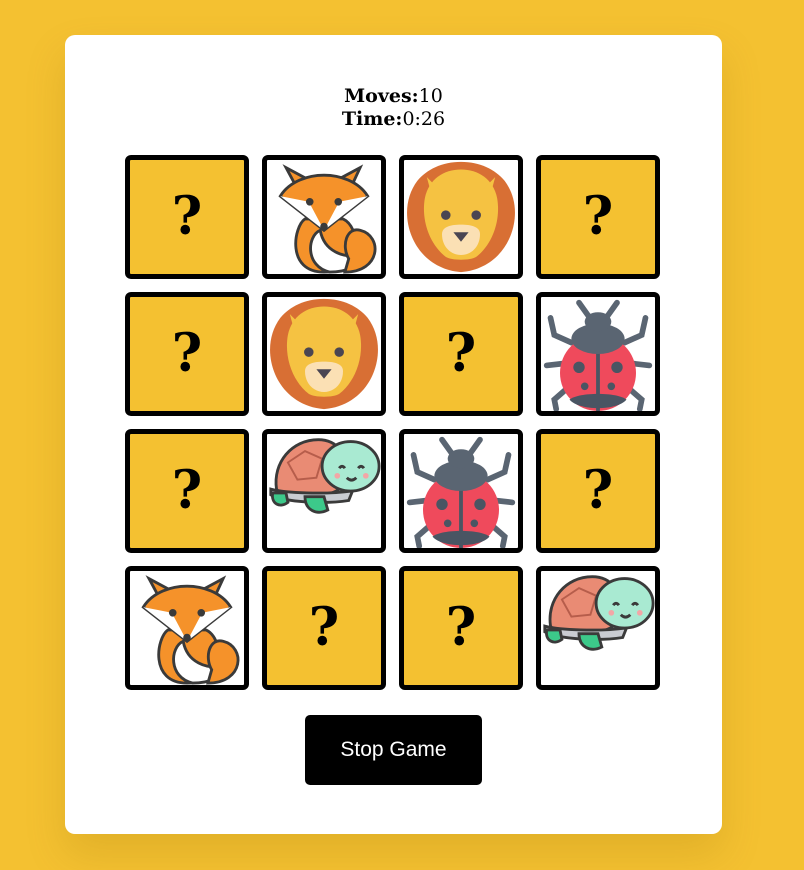 The image size is (804, 870). I want to click on moves-value: 10, so click(430, 96).